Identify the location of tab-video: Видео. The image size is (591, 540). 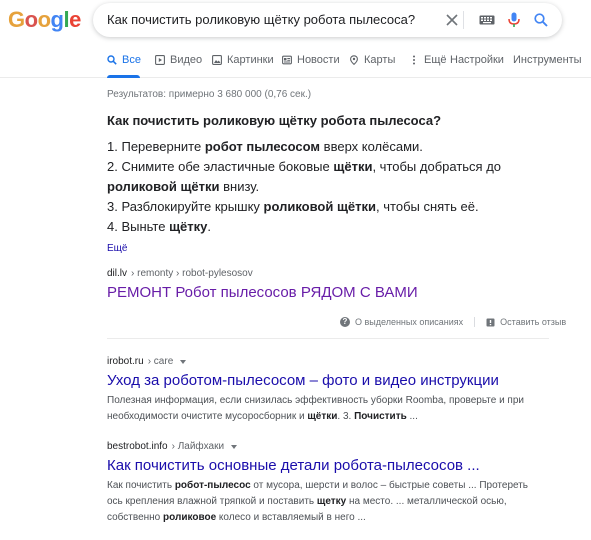
(178, 60).